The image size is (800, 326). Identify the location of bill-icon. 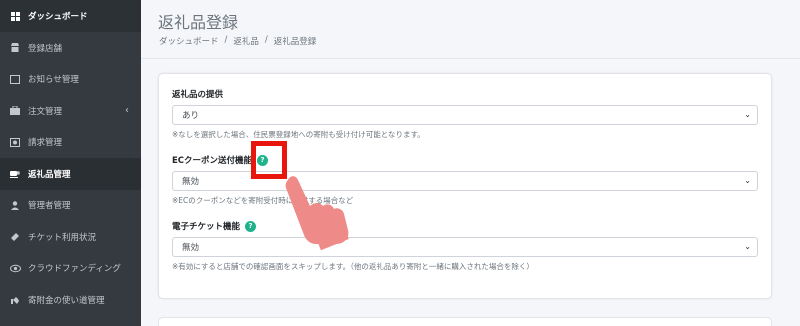
(15, 142).